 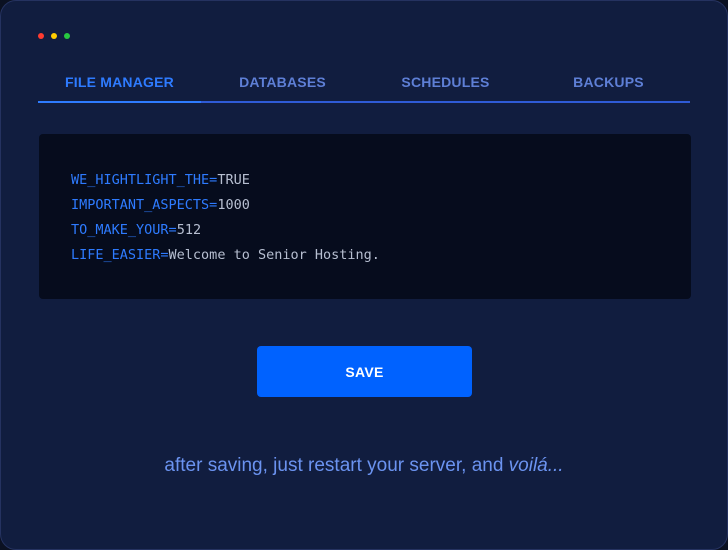 What do you see at coordinates (189, 230) in the screenshot?
I see `config-value: 512` at bounding box center [189, 230].